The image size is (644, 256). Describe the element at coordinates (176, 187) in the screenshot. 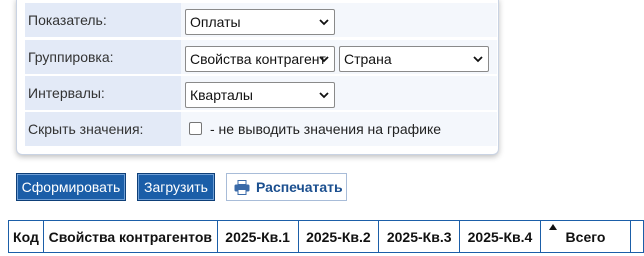

I see `load-button: Загрузить` at that location.